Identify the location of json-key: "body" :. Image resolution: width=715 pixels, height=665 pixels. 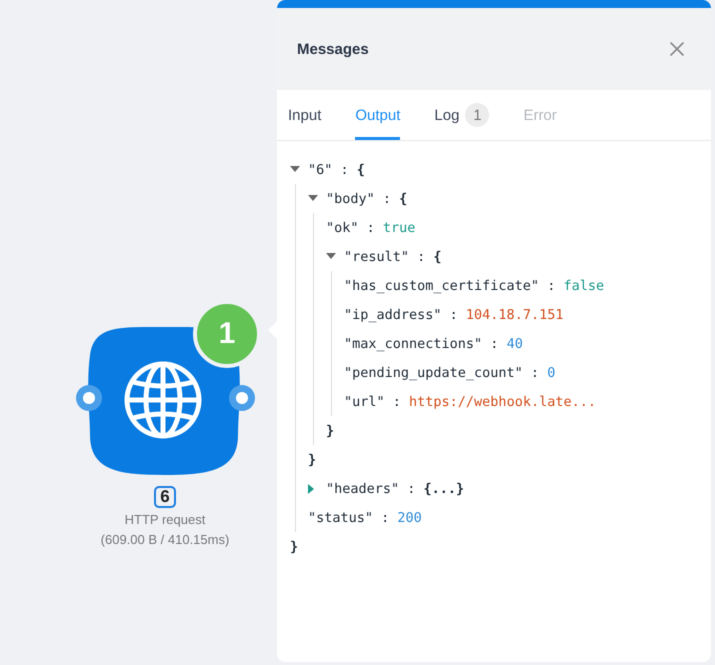
(359, 198).